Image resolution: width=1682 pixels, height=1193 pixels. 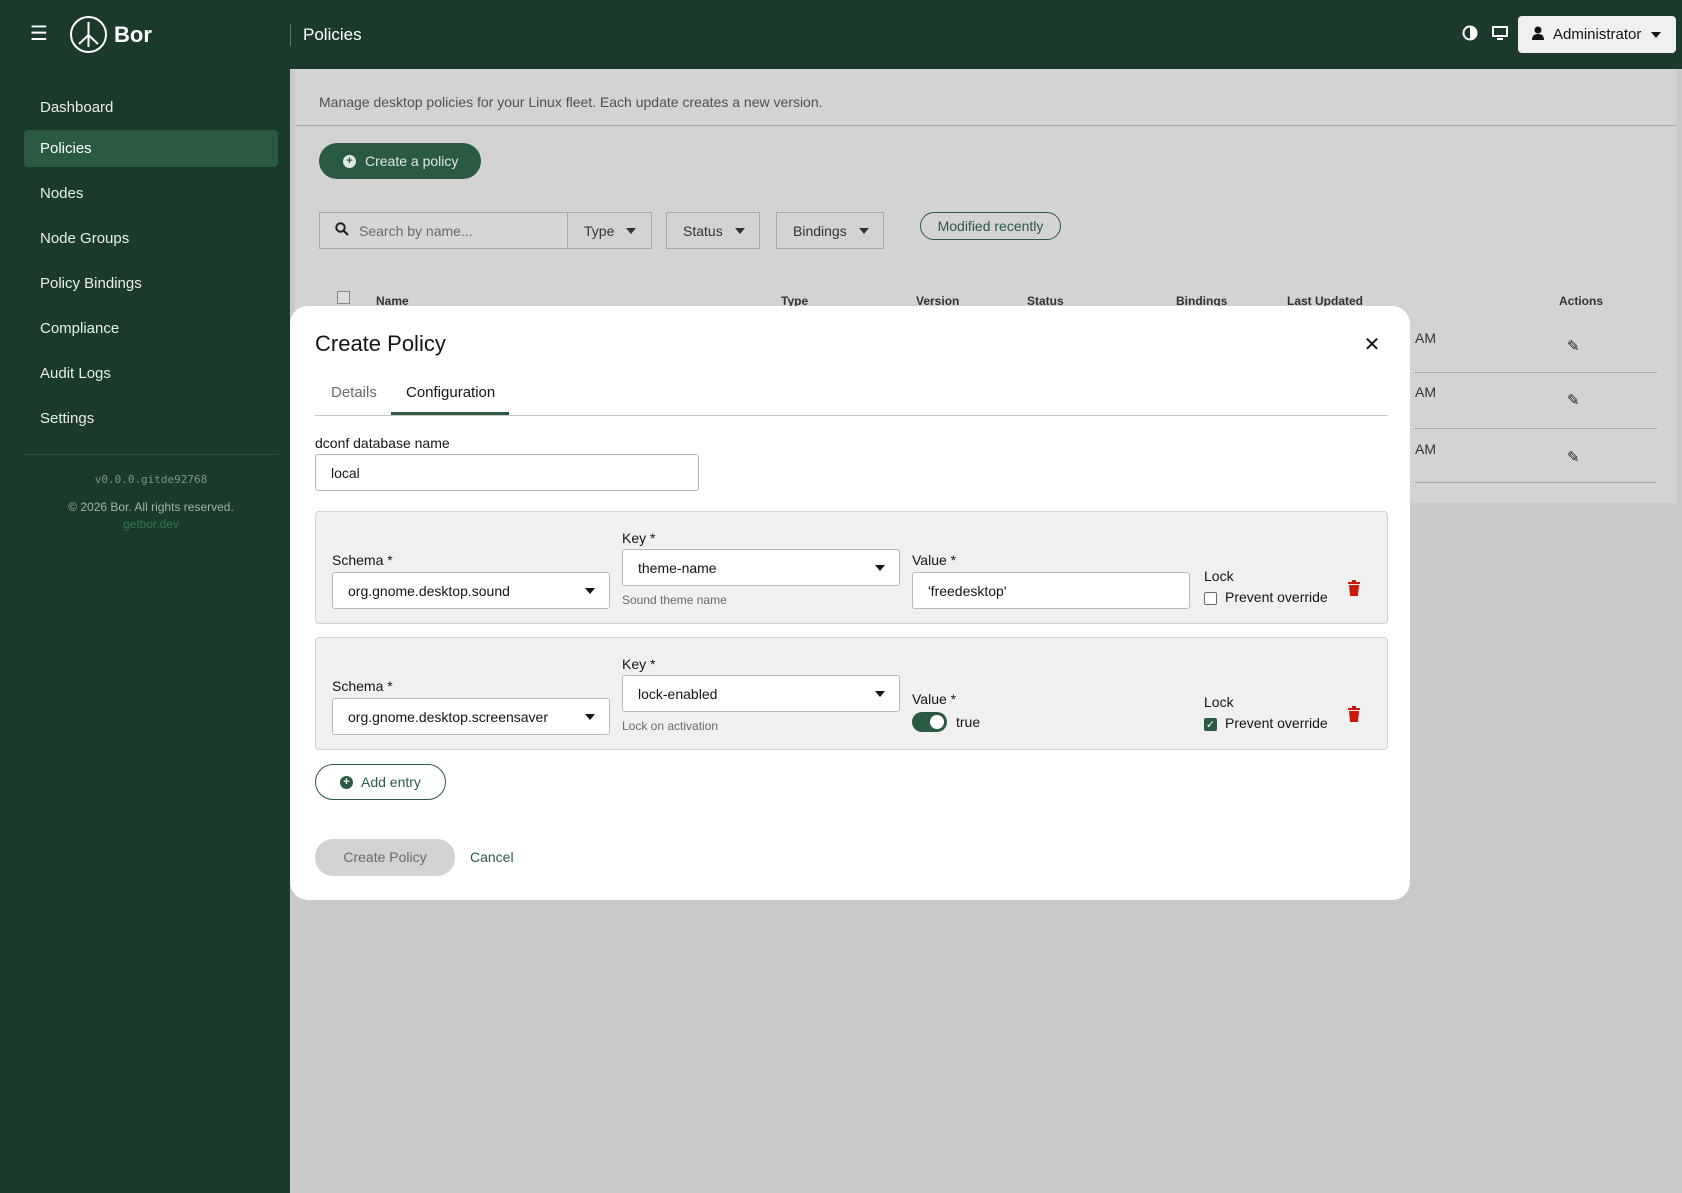 I want to click on schema-select: org.gnome.desktop.screensaver, so click(x=471, y=716).